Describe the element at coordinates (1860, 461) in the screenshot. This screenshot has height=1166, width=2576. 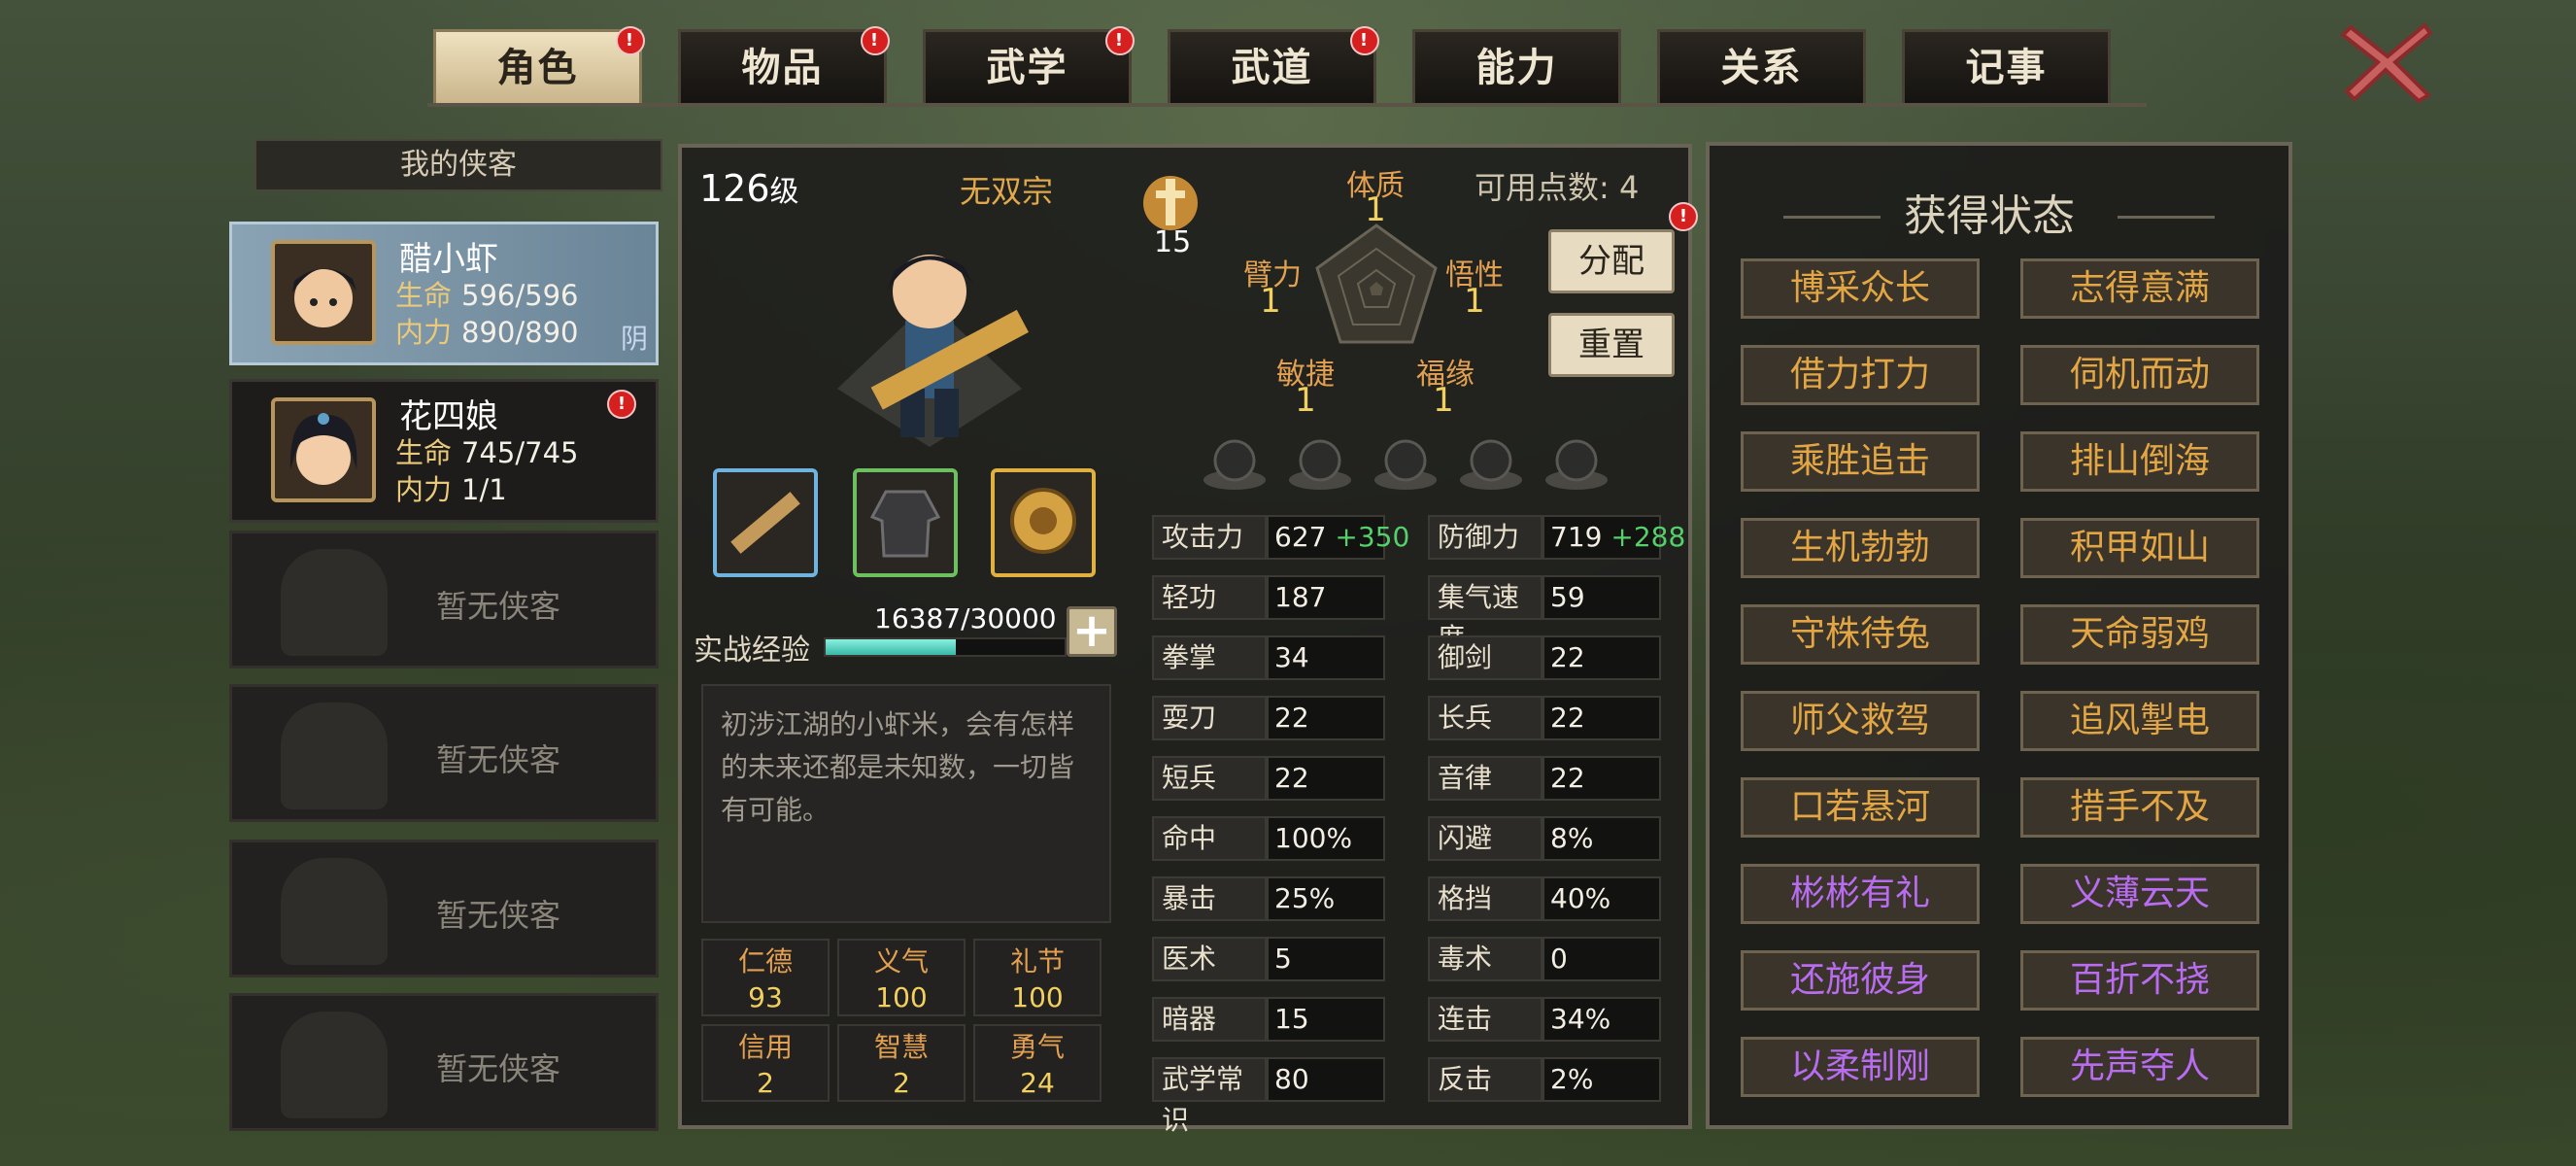
I see `status-effect-item: 乘胜追击` at that location.